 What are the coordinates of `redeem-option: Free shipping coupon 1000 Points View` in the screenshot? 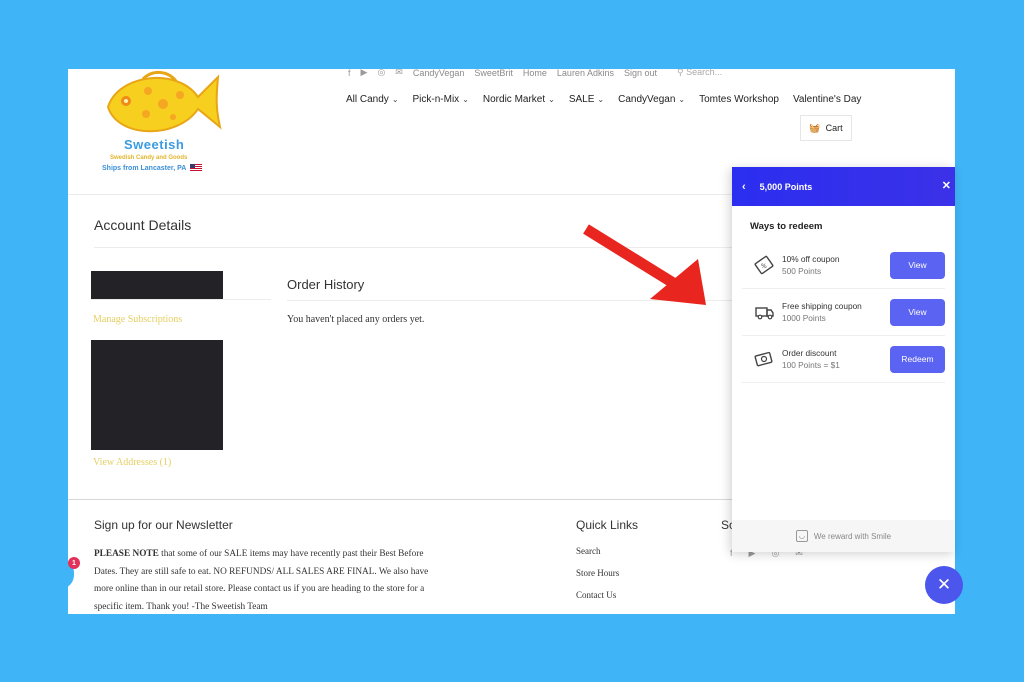 It's located at (843, 312).